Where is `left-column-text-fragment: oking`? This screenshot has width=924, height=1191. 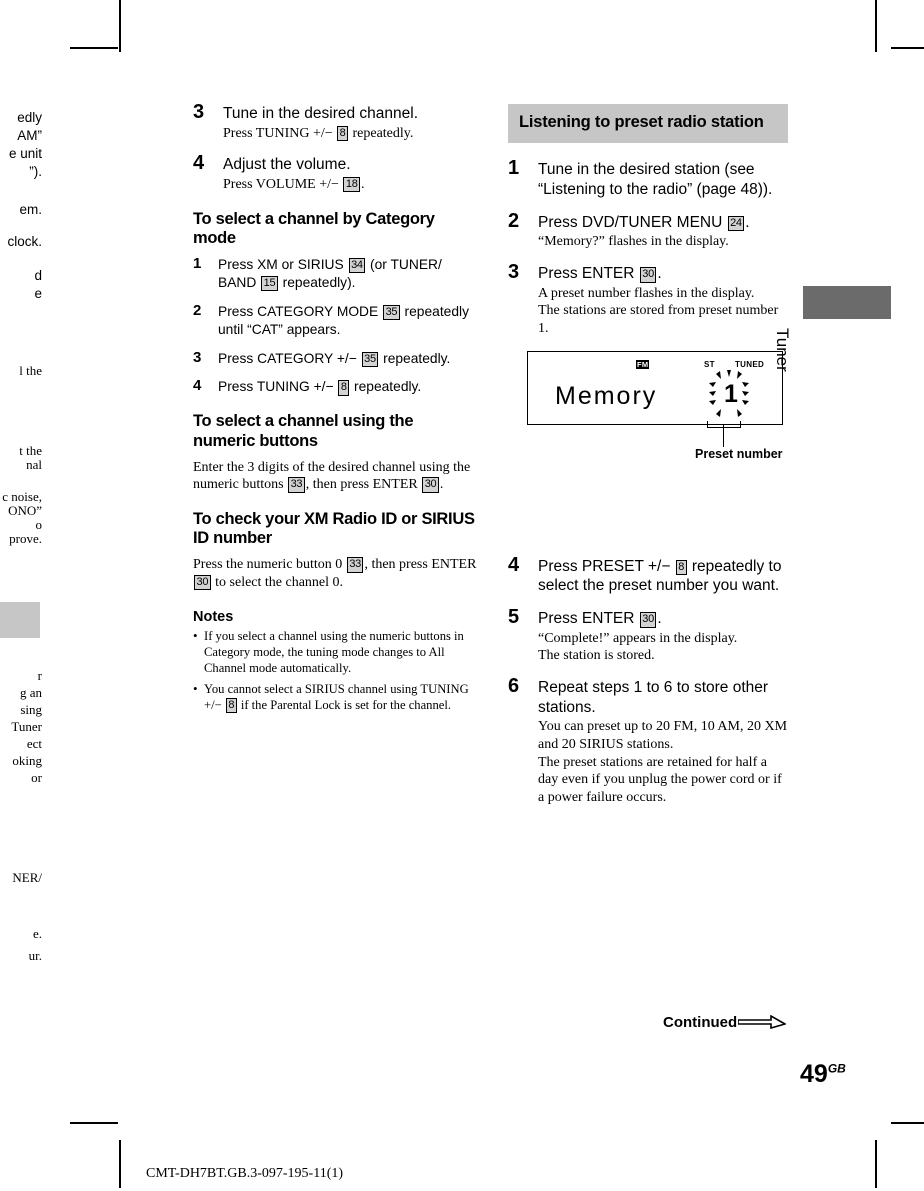
left-column-text-fragment: oking is located at coordinates (27, 760).